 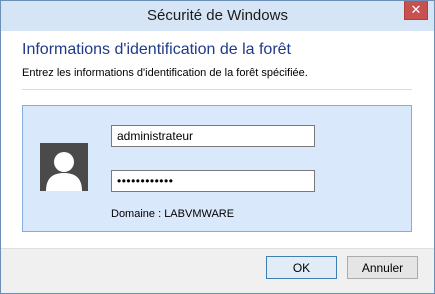 What do you see at coordinates (217, 89) in the screenshot?
I see `header-divider` at bounding box center [217, 89].